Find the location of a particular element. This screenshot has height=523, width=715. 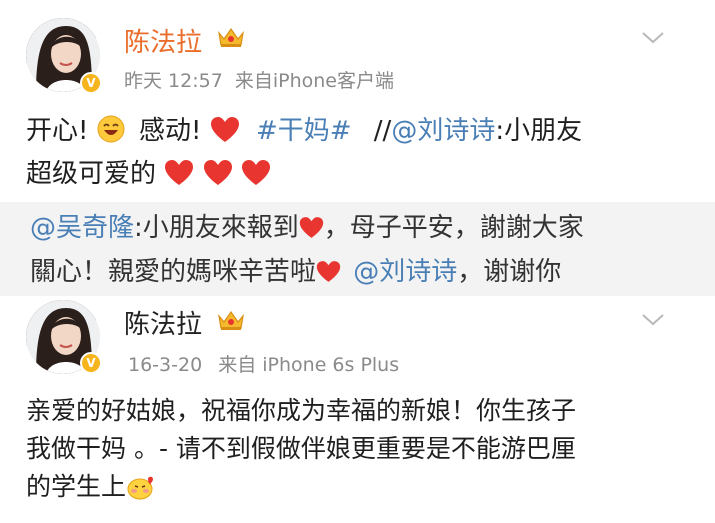

content-line-2: 我做干妈 。- 请不到假做伴娘更重要是不能游巴厘 is located at coordinates (301, 448).